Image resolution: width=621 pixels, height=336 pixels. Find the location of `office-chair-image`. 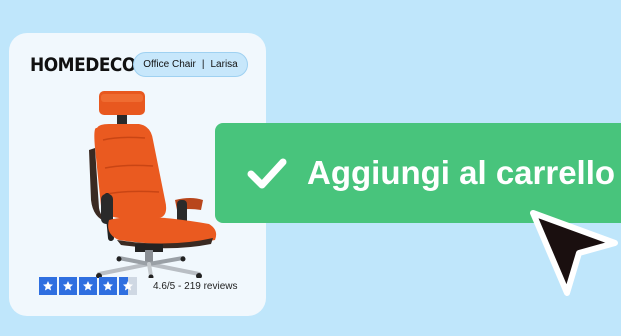

office-chair-image is located at coordinates (153, 184).